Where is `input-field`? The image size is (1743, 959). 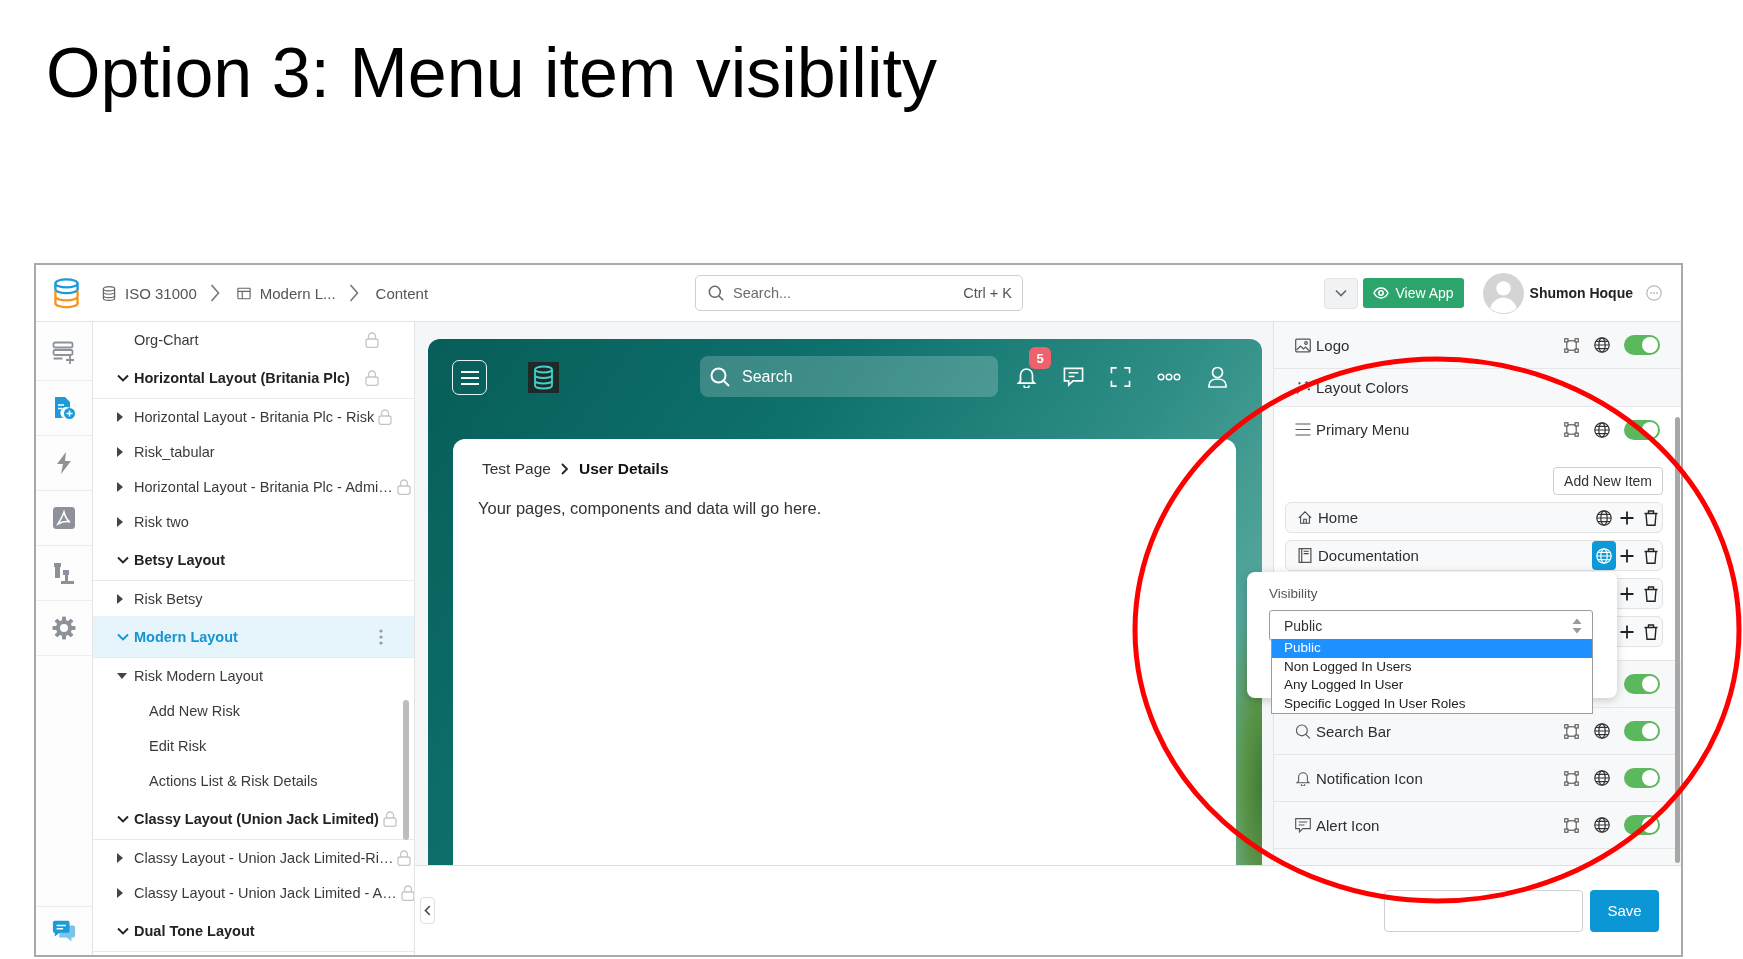
input-field is located at coordinates (1483, 910).